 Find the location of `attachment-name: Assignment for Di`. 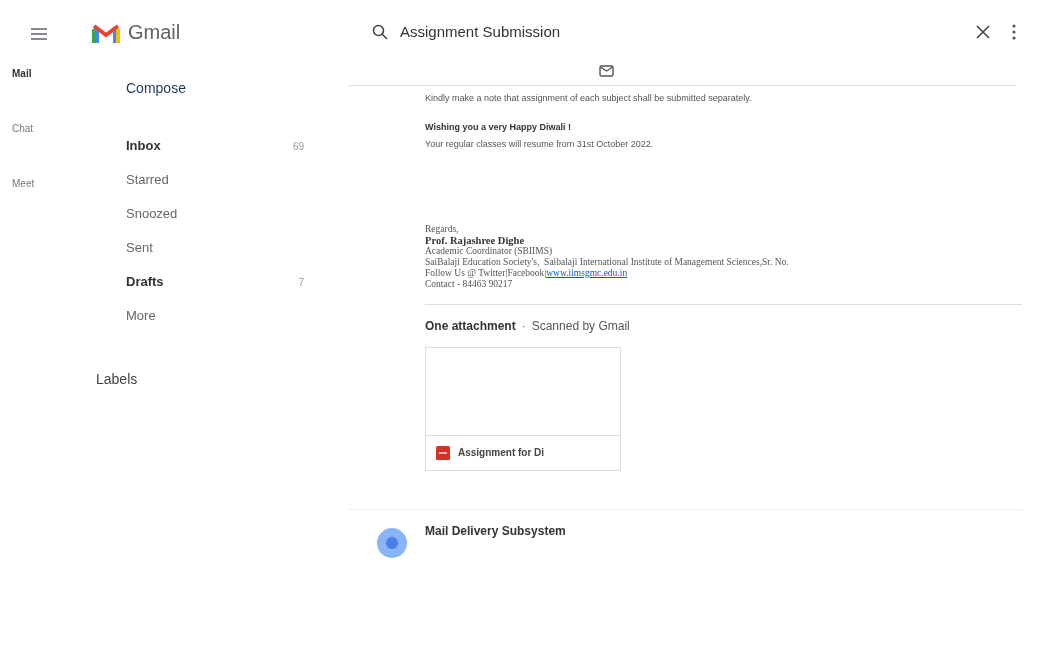

attachment-name: Assignment for Di is located at coordinates (501, 453).